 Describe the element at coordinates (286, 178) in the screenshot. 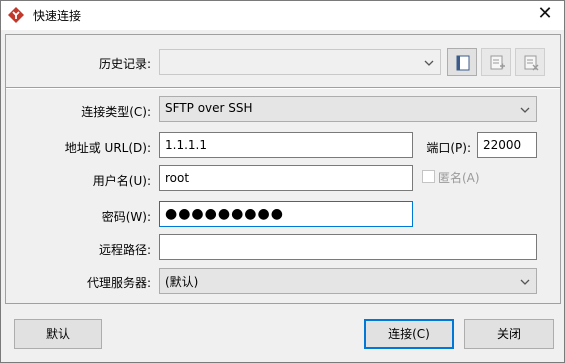

I see `user-input: root` at that location.